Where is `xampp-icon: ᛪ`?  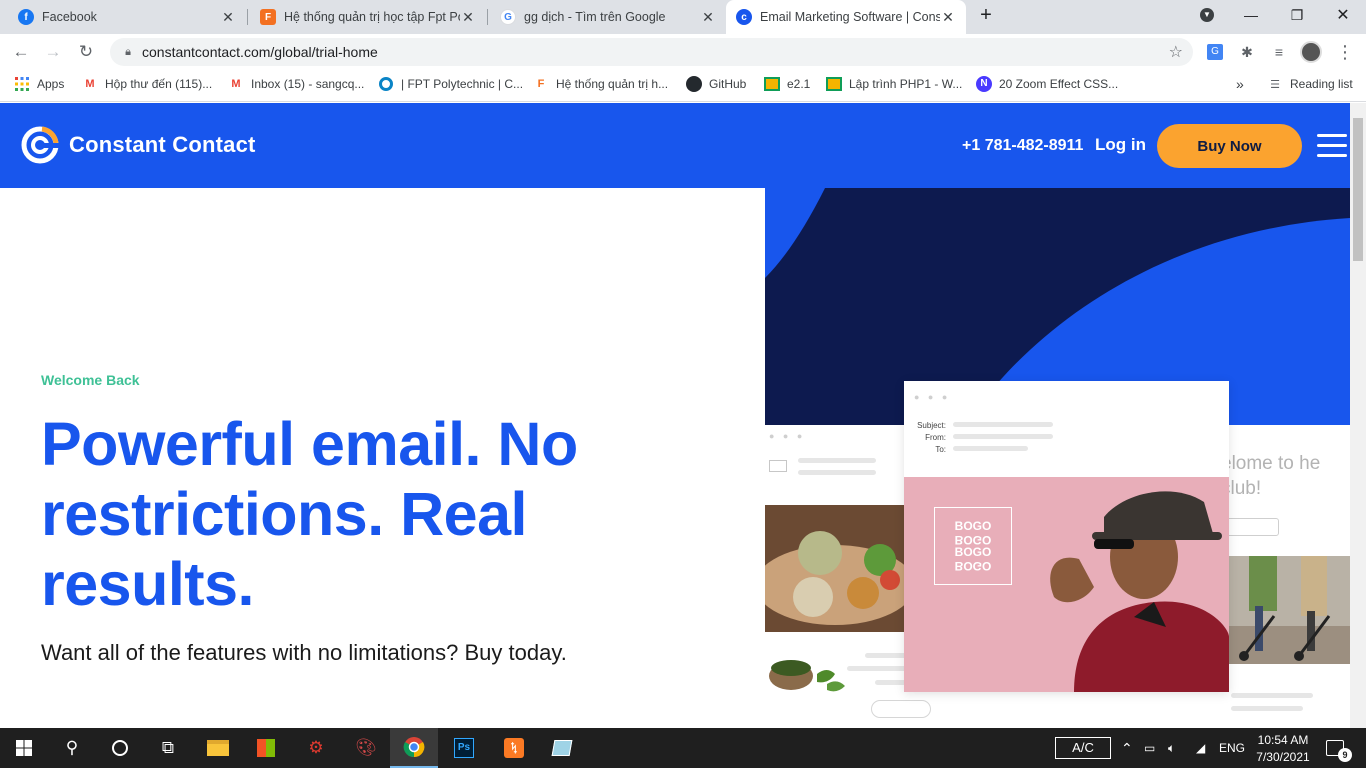
xampp-icon: ᛪ is located at coordinates (514, 748).